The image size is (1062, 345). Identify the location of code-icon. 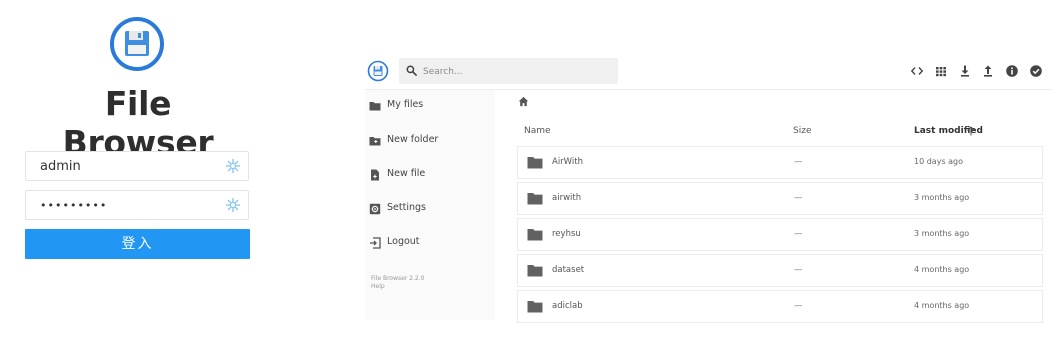
(917, 71).